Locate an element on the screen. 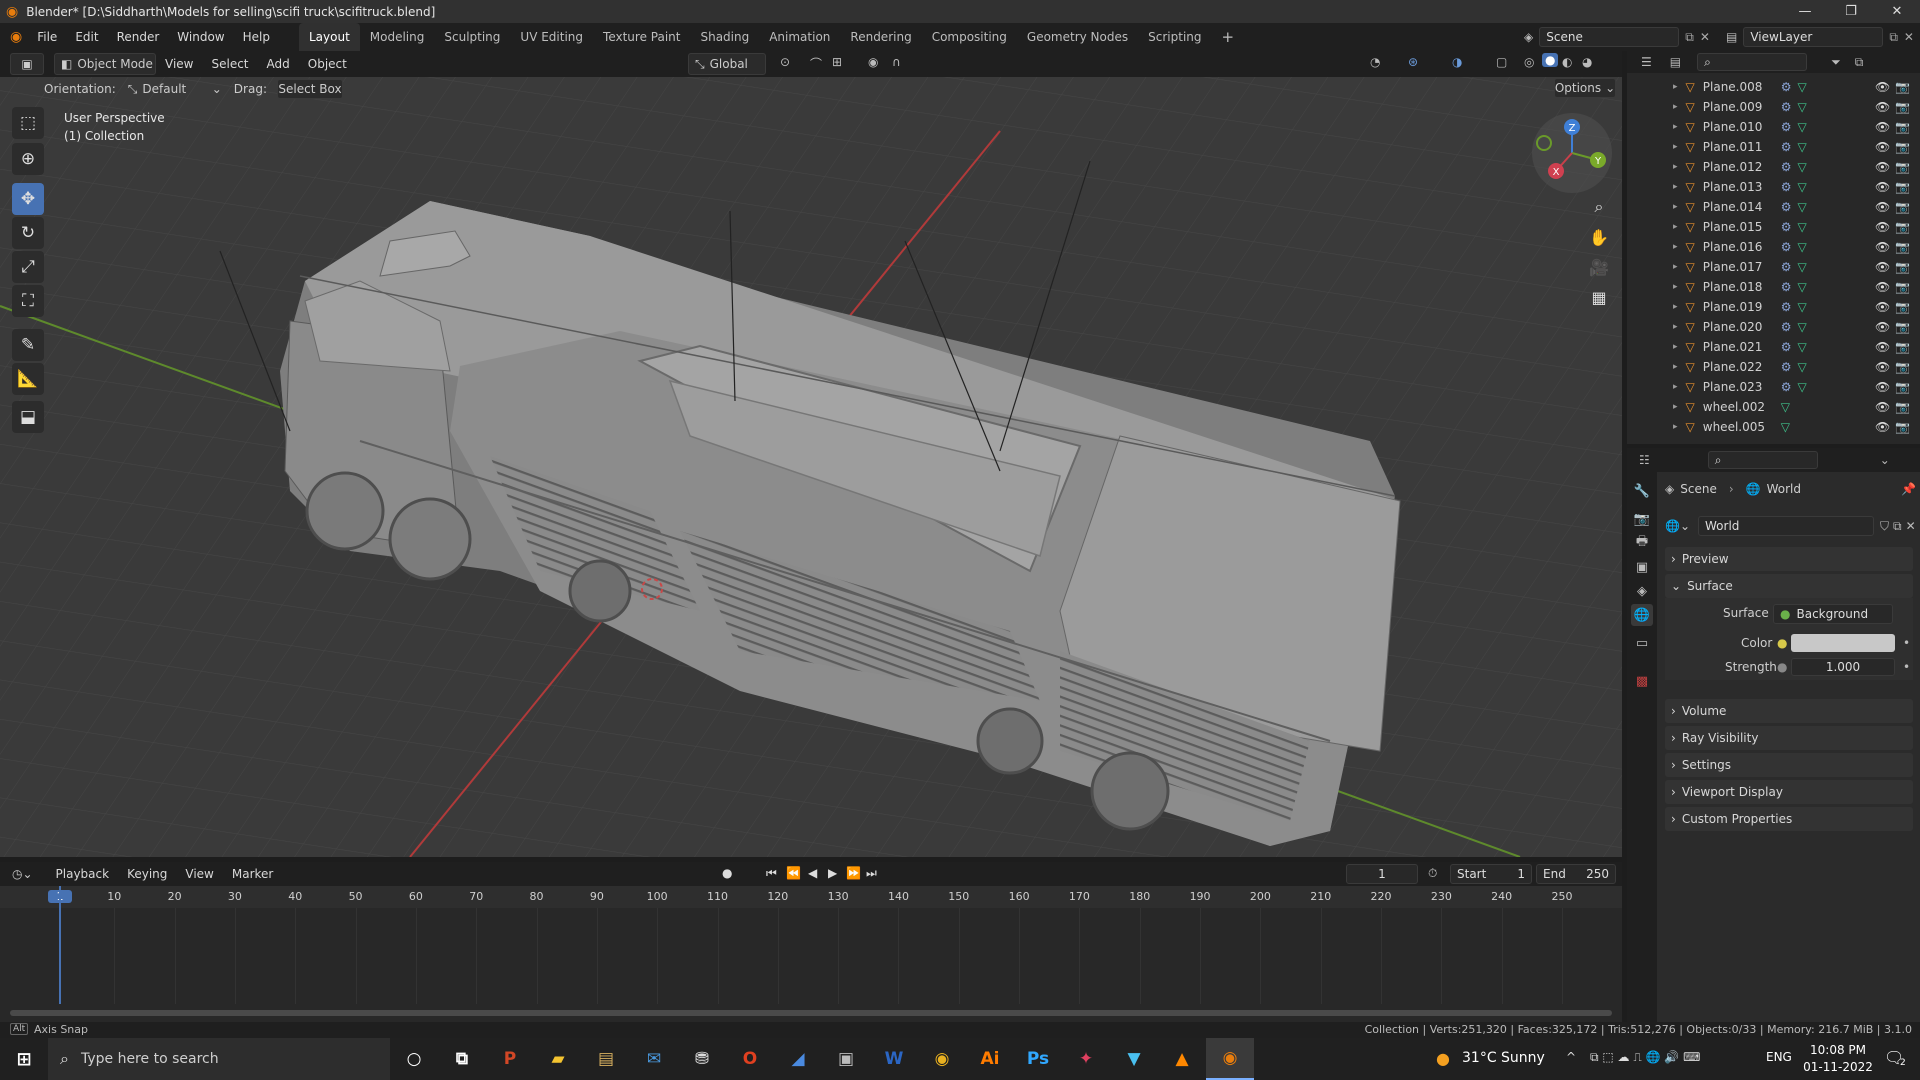 Image resolution: width=1920 pixels, height=1080 pixels. mode-selector: ◧ Object Mode is located at coordinates (105, 64).